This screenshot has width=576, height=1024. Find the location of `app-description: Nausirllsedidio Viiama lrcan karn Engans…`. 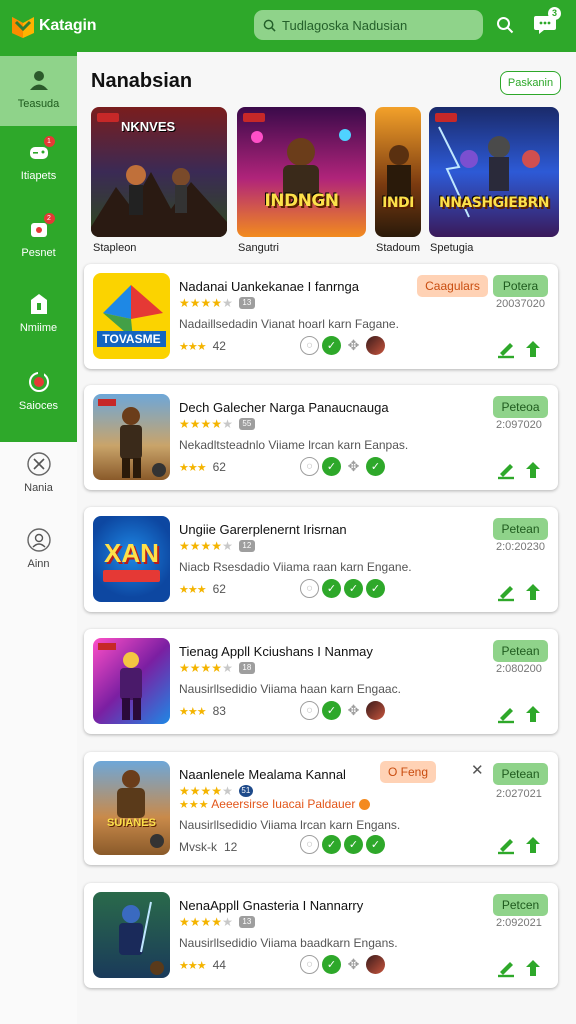

app-description: Nausirllsedidio Viiama lrcan karn Engans… is located at coordinates (290, 825).